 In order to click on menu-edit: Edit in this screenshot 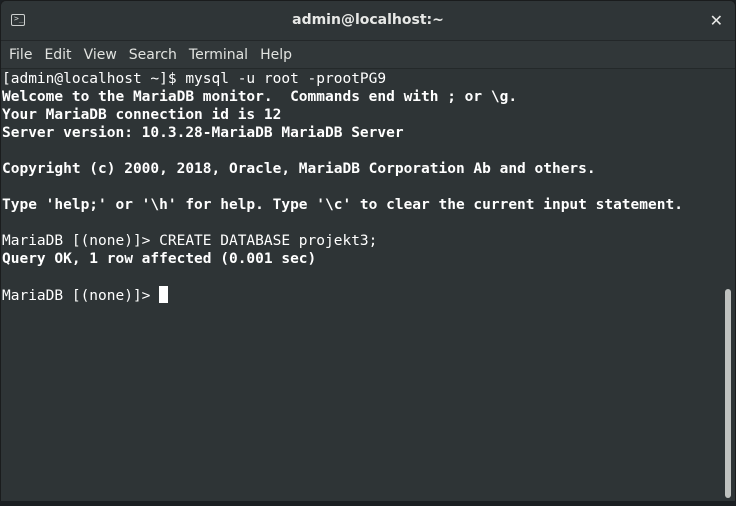, I will do `click(57, 55)`.